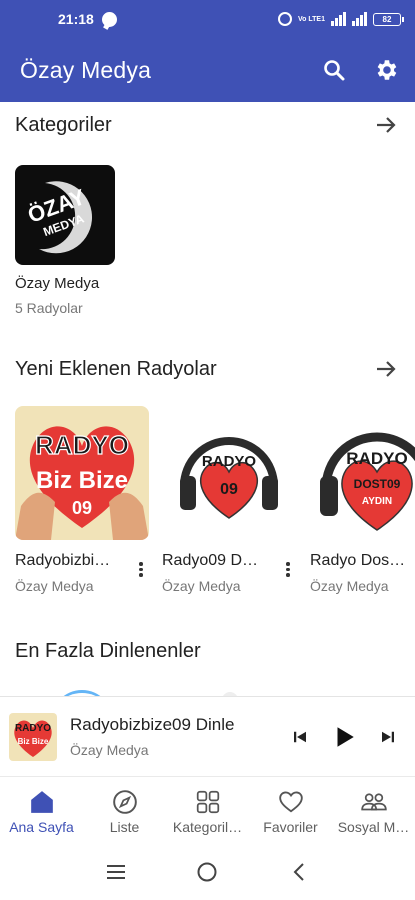  What do you see at coordinates (41, 802) in the screenshot?
I see `home-icon` at bounding box center [41, 802].